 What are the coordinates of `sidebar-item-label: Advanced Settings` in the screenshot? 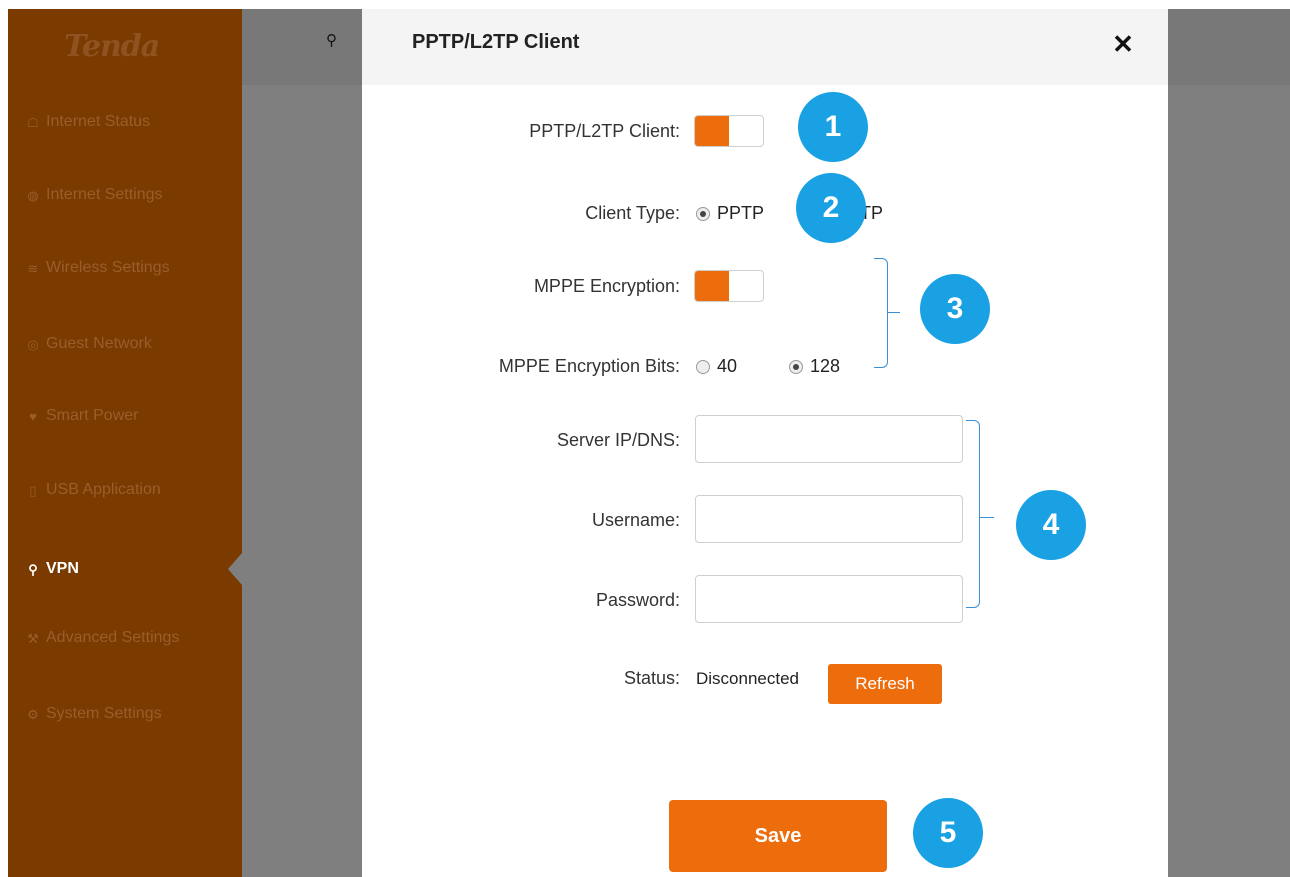 It's located at (113, 637).